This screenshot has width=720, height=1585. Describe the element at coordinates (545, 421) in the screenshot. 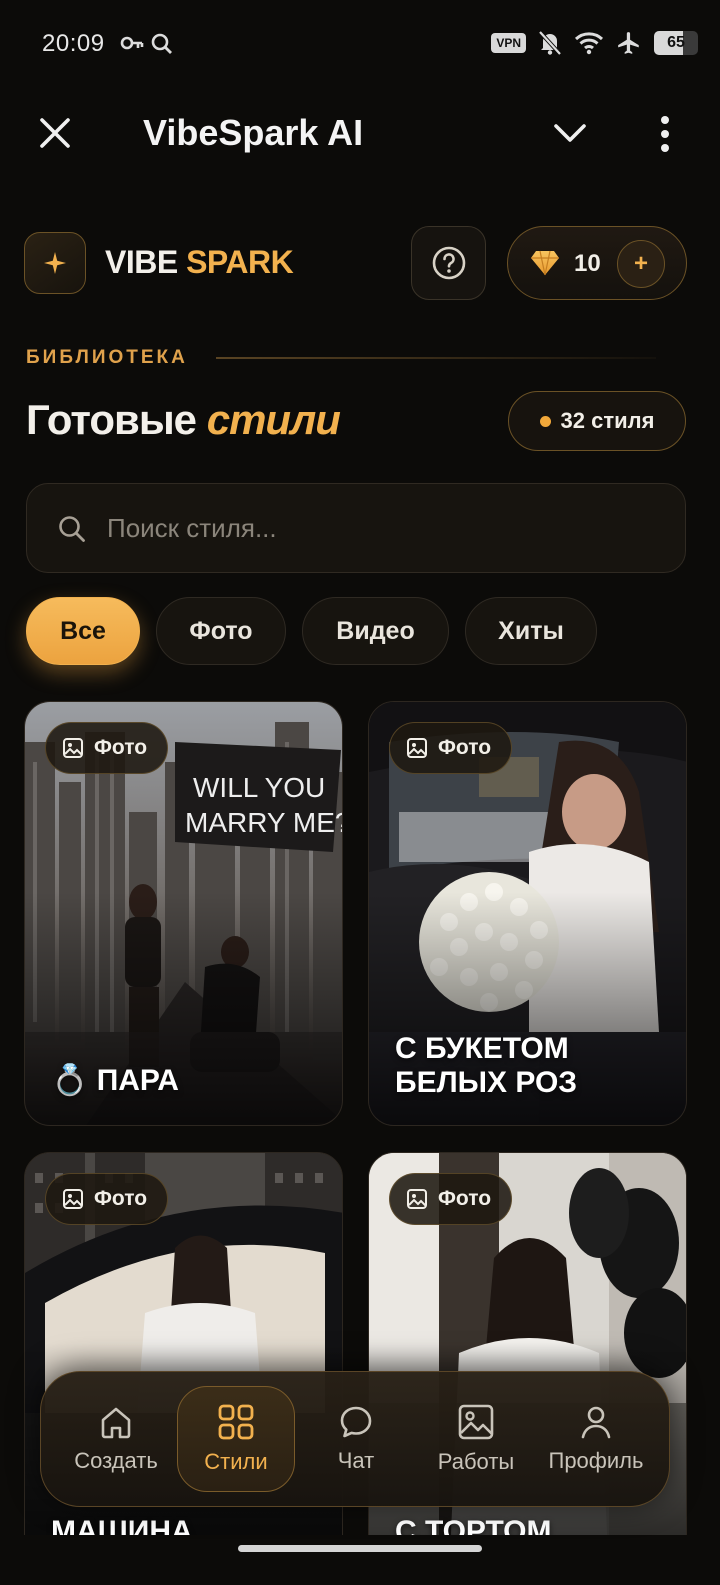

I see `count-dot` at that location.